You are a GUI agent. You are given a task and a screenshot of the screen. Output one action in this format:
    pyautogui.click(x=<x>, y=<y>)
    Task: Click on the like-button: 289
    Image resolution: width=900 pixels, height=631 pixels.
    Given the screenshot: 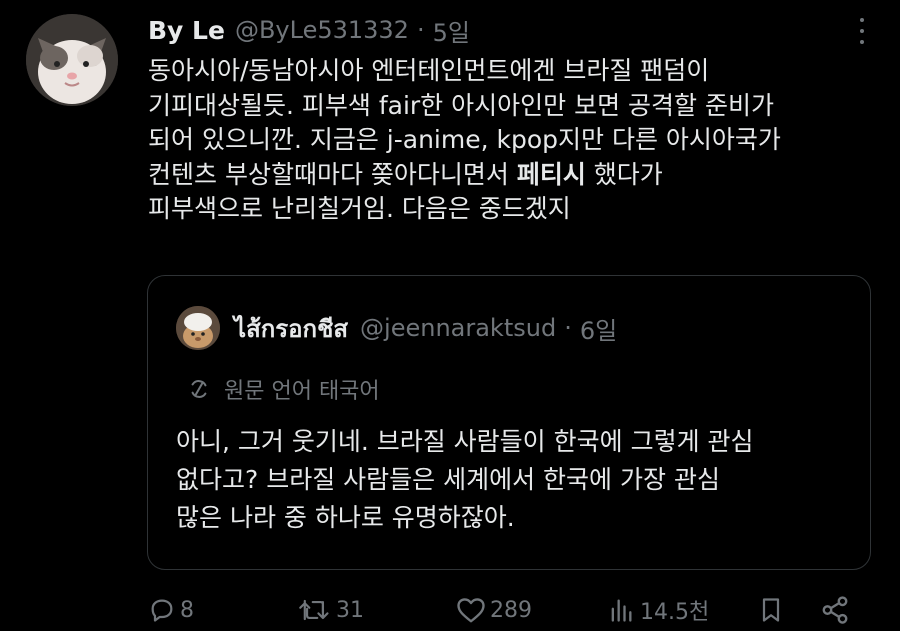 What is the action you would take?
    pyautogui.click(x=494, y=610)
    